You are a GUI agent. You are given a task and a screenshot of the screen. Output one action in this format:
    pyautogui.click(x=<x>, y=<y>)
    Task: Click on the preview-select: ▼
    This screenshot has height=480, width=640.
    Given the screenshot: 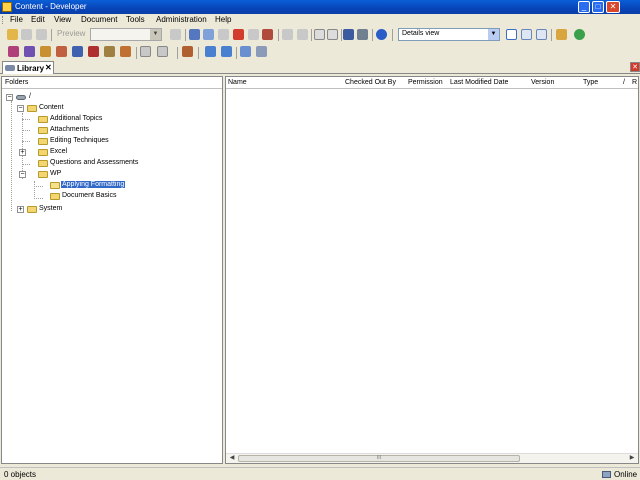 What is the action you would take?
    pyautogui.click(x=126, y=34)
    